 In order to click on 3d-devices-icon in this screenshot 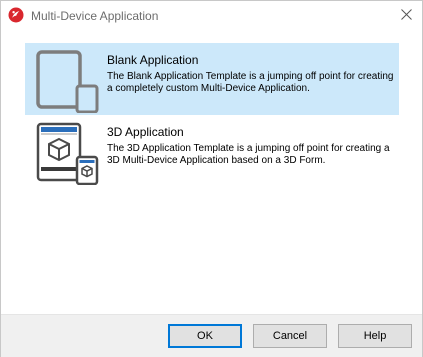, I will do `click(67, 153)`.